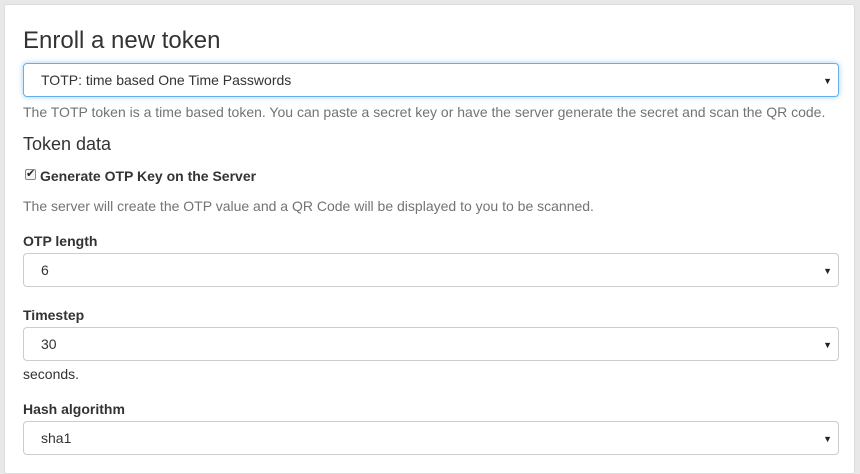 This screenshot has height=474, width=860. Describe the element at coordinates (431, 80) in the screenshot. I see `token-type-select: TOTP: time based One Time Passwords ▼` at that location.